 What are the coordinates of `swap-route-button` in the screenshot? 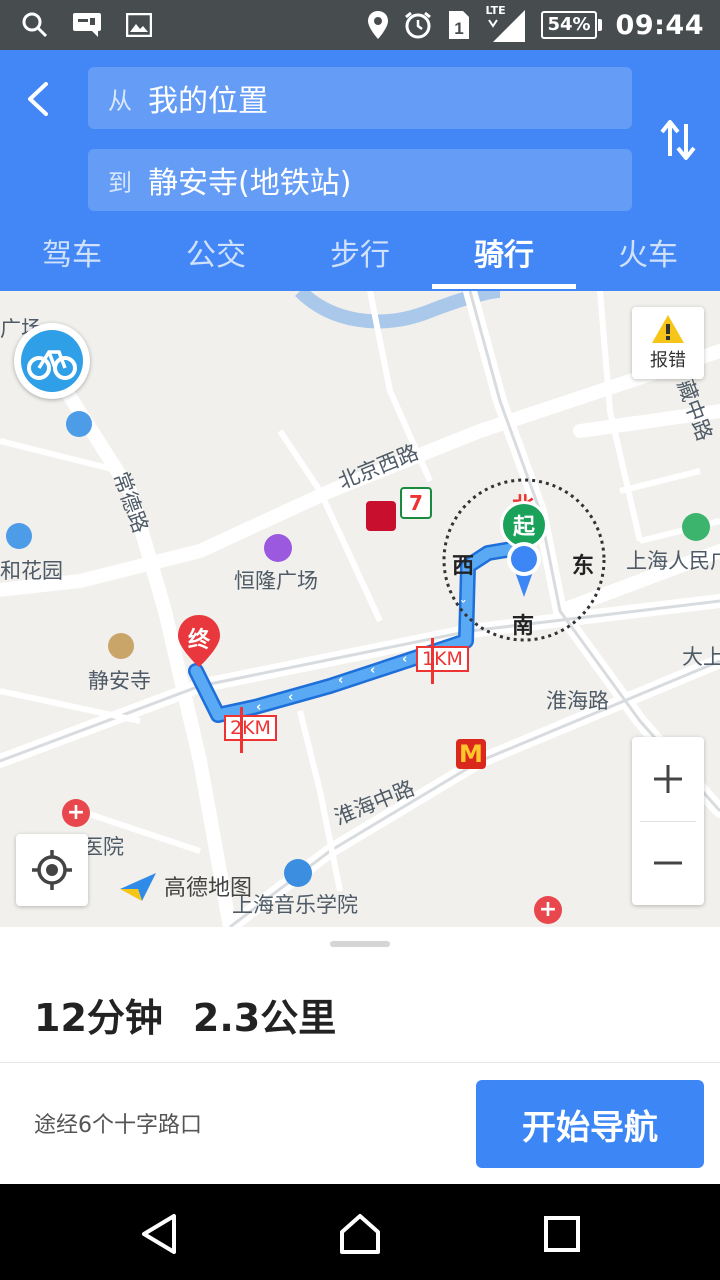 It's located at (678, 140).